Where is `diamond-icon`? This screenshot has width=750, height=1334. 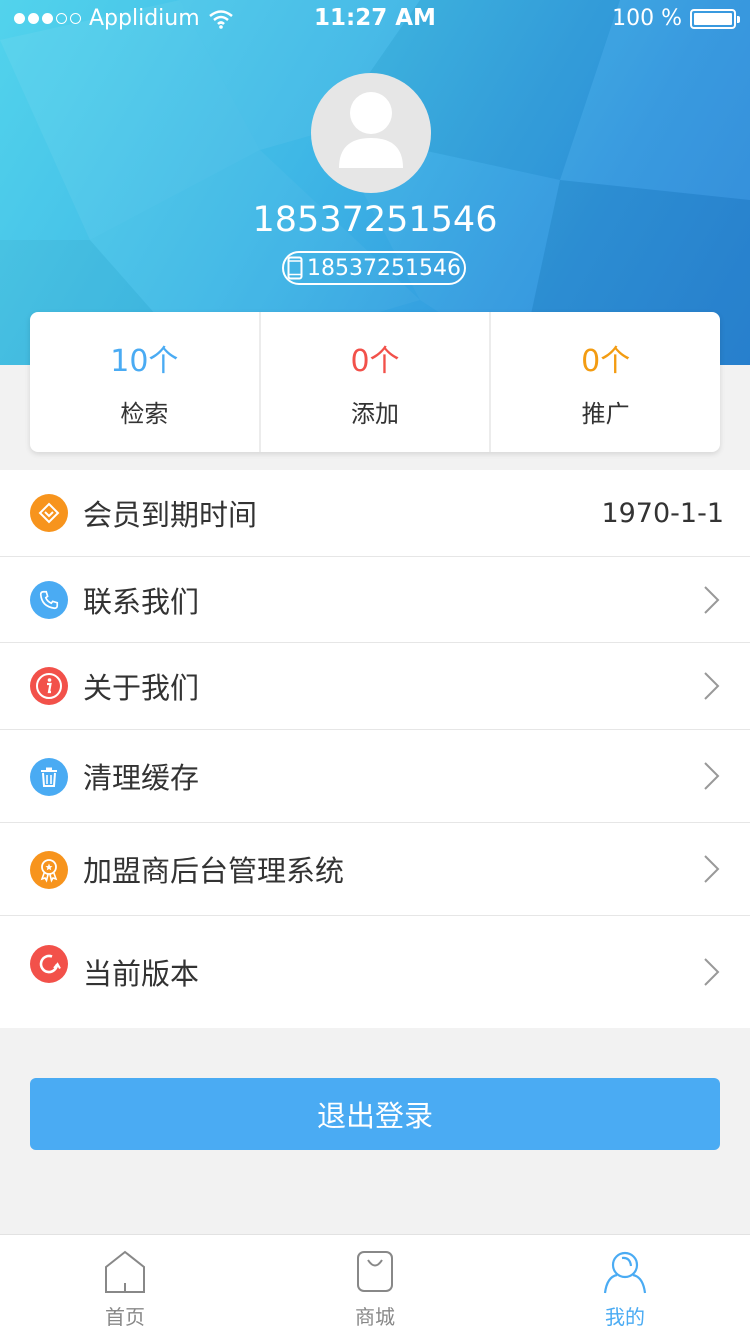 diamond-icon is located at coordinates (49, 513).